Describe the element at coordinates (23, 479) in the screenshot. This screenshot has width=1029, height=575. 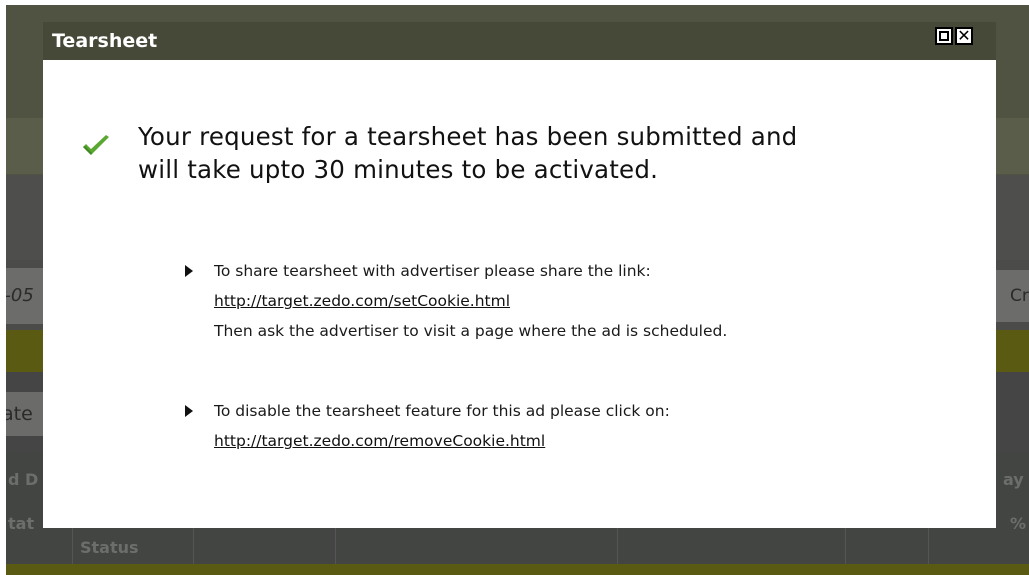
I see `bg-table-header-text: d D` at that location.